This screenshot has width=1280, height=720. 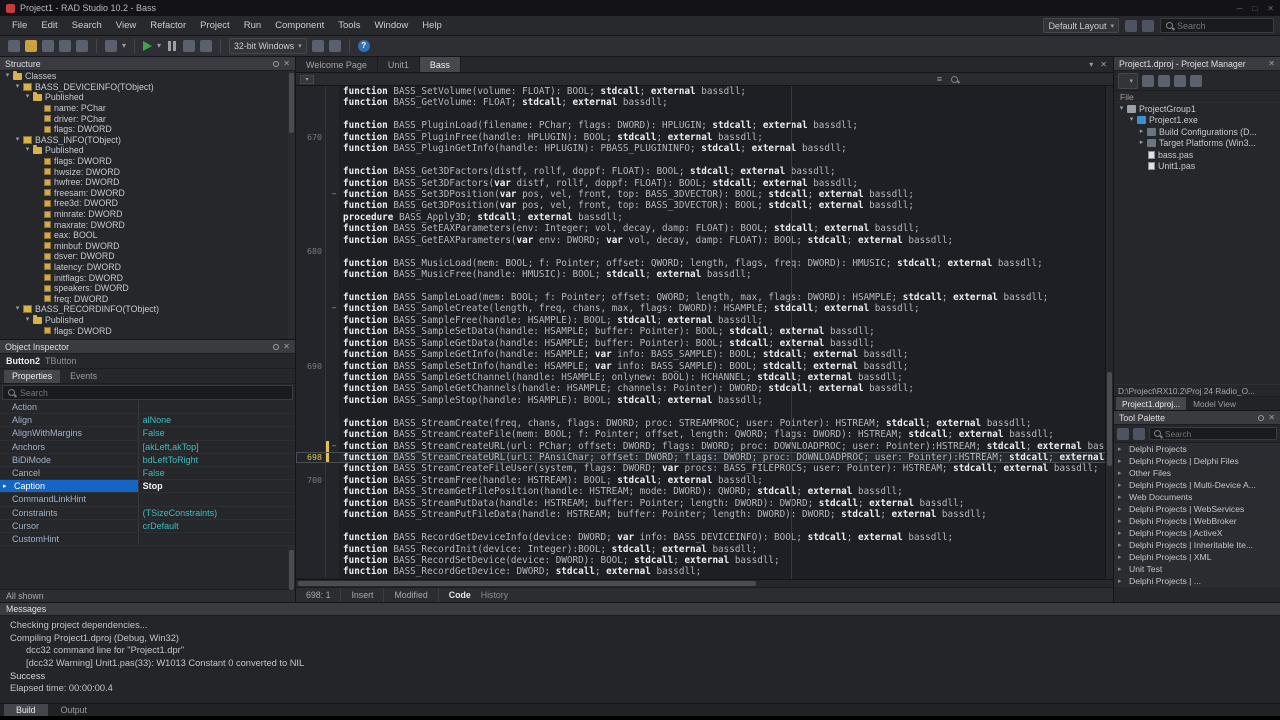 I want to click on palette-category: ▸ Web Documents, so click(x=1197, y=497).